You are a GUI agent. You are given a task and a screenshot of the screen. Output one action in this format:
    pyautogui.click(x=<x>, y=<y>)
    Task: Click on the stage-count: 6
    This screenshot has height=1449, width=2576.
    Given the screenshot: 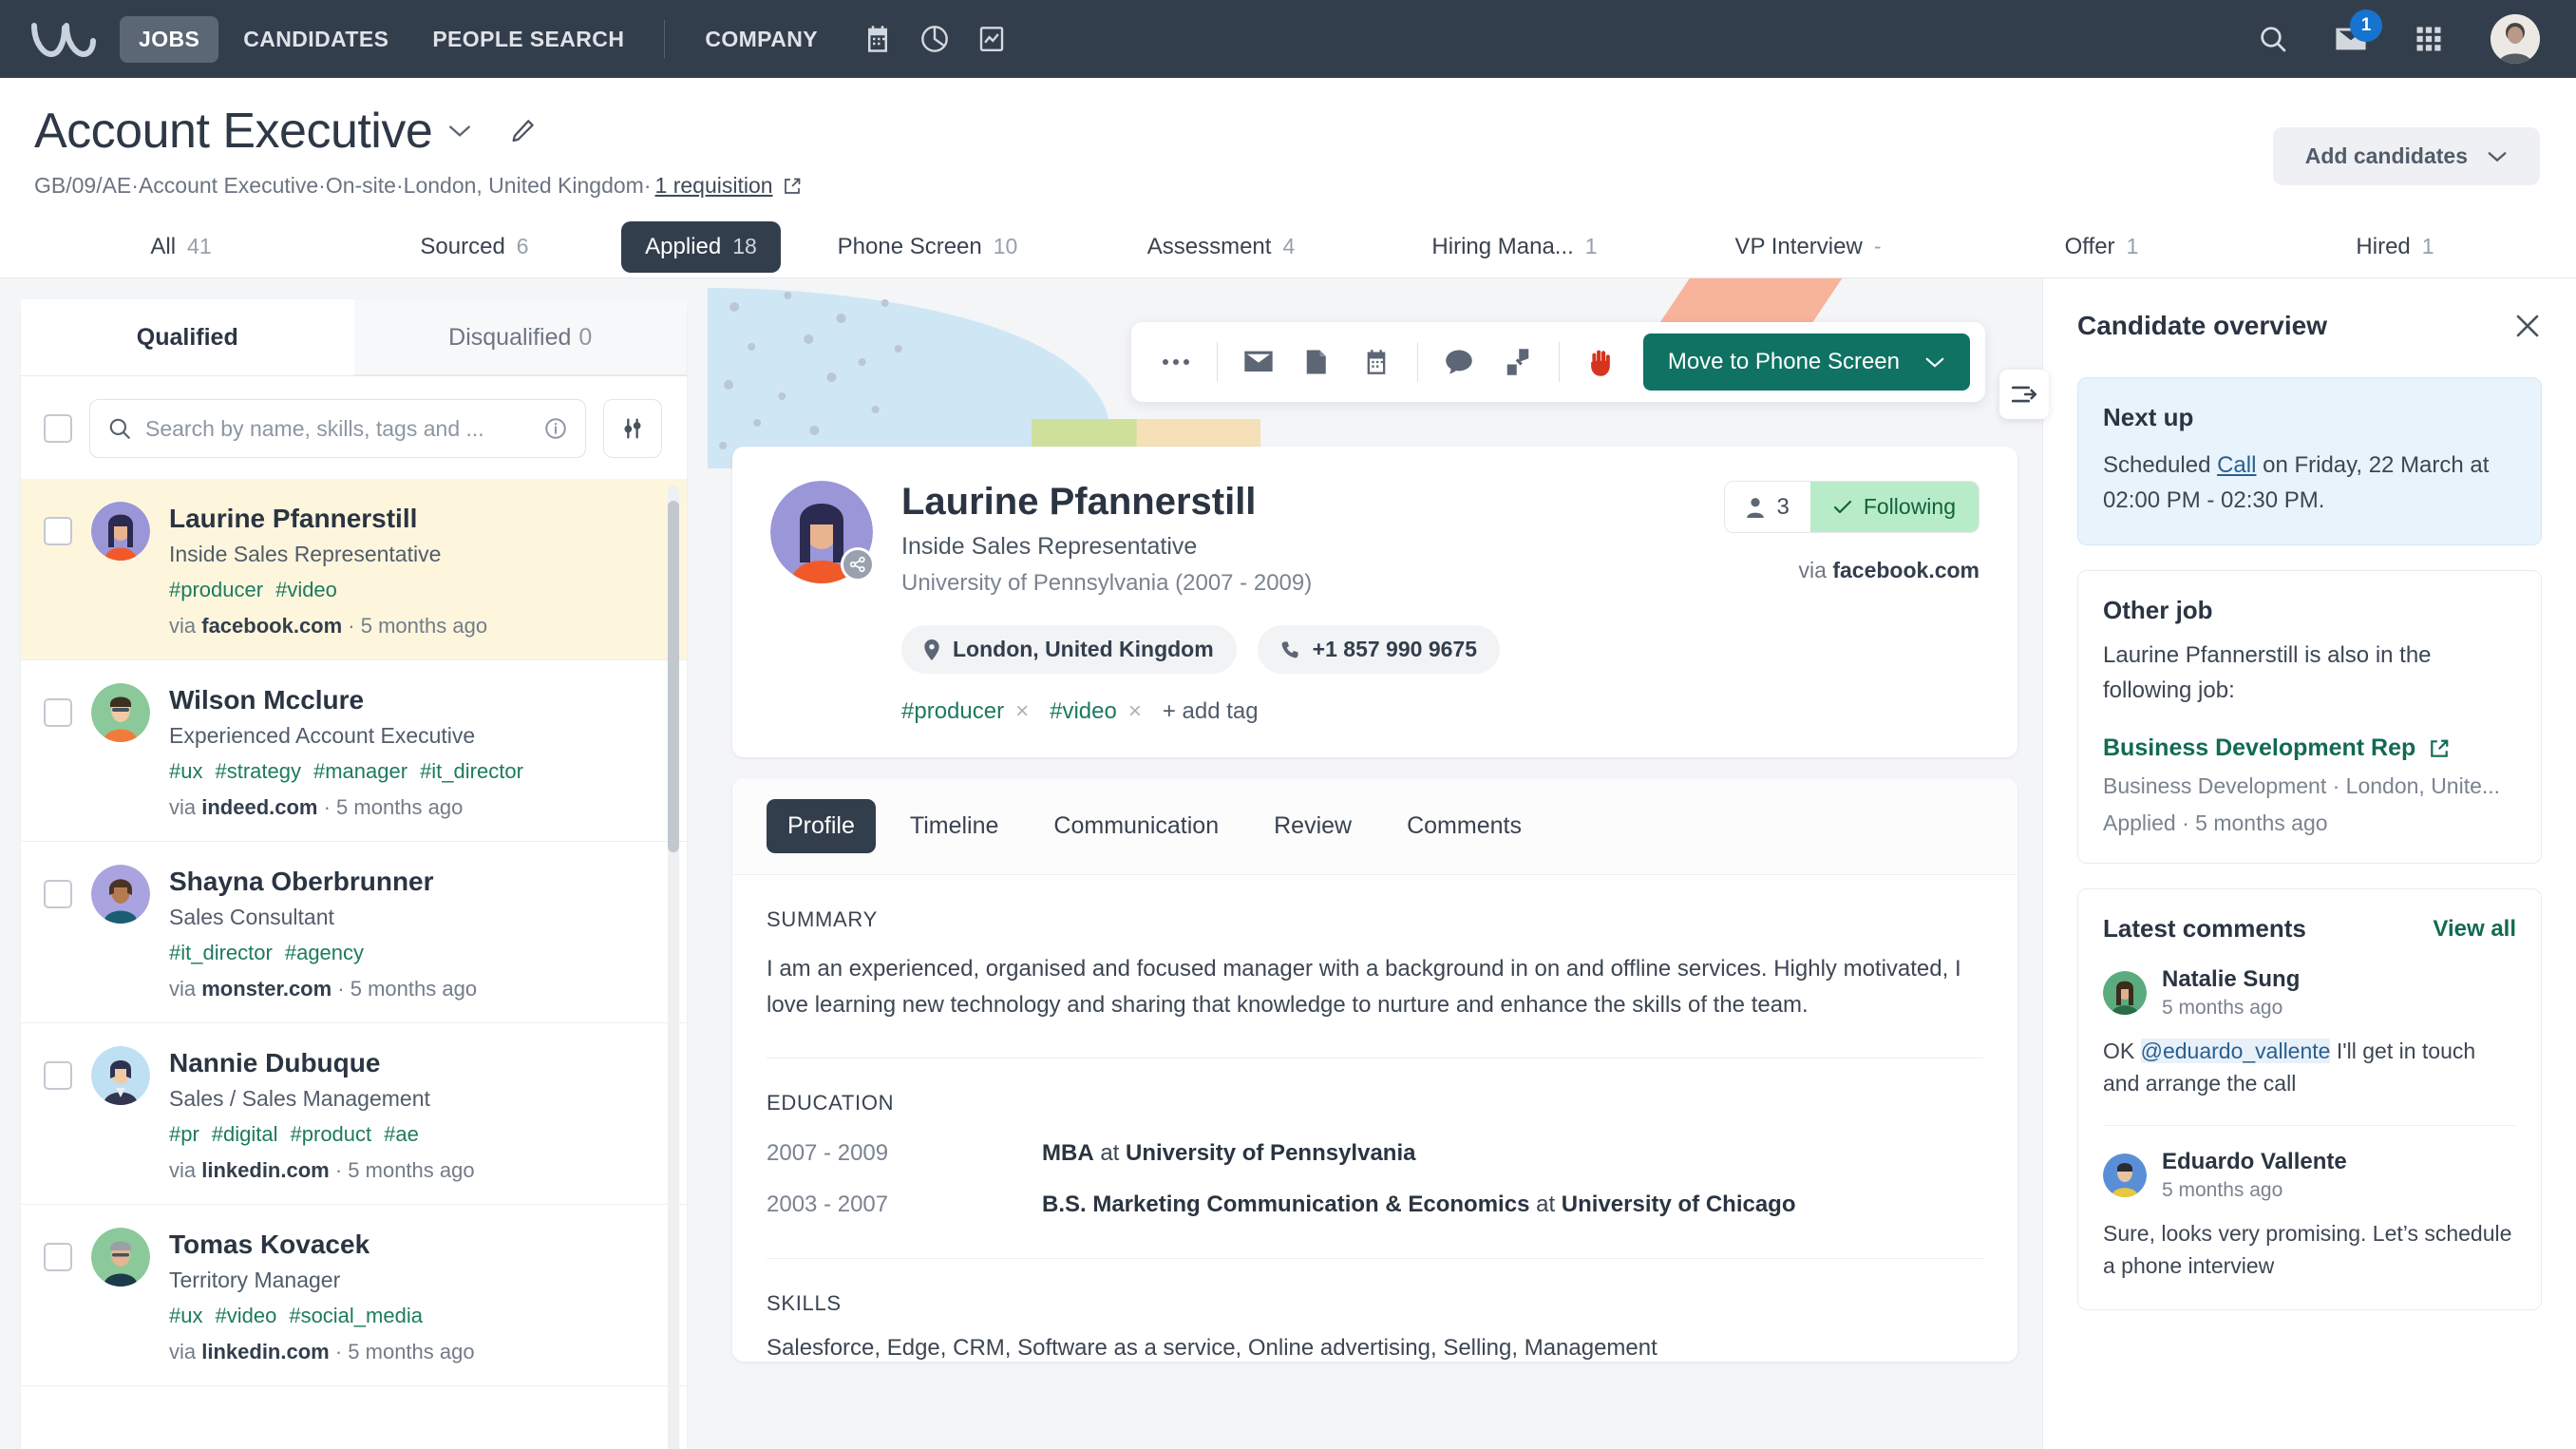 What is the action you would take?
    pyautogui.click(x=522, y=246)
    